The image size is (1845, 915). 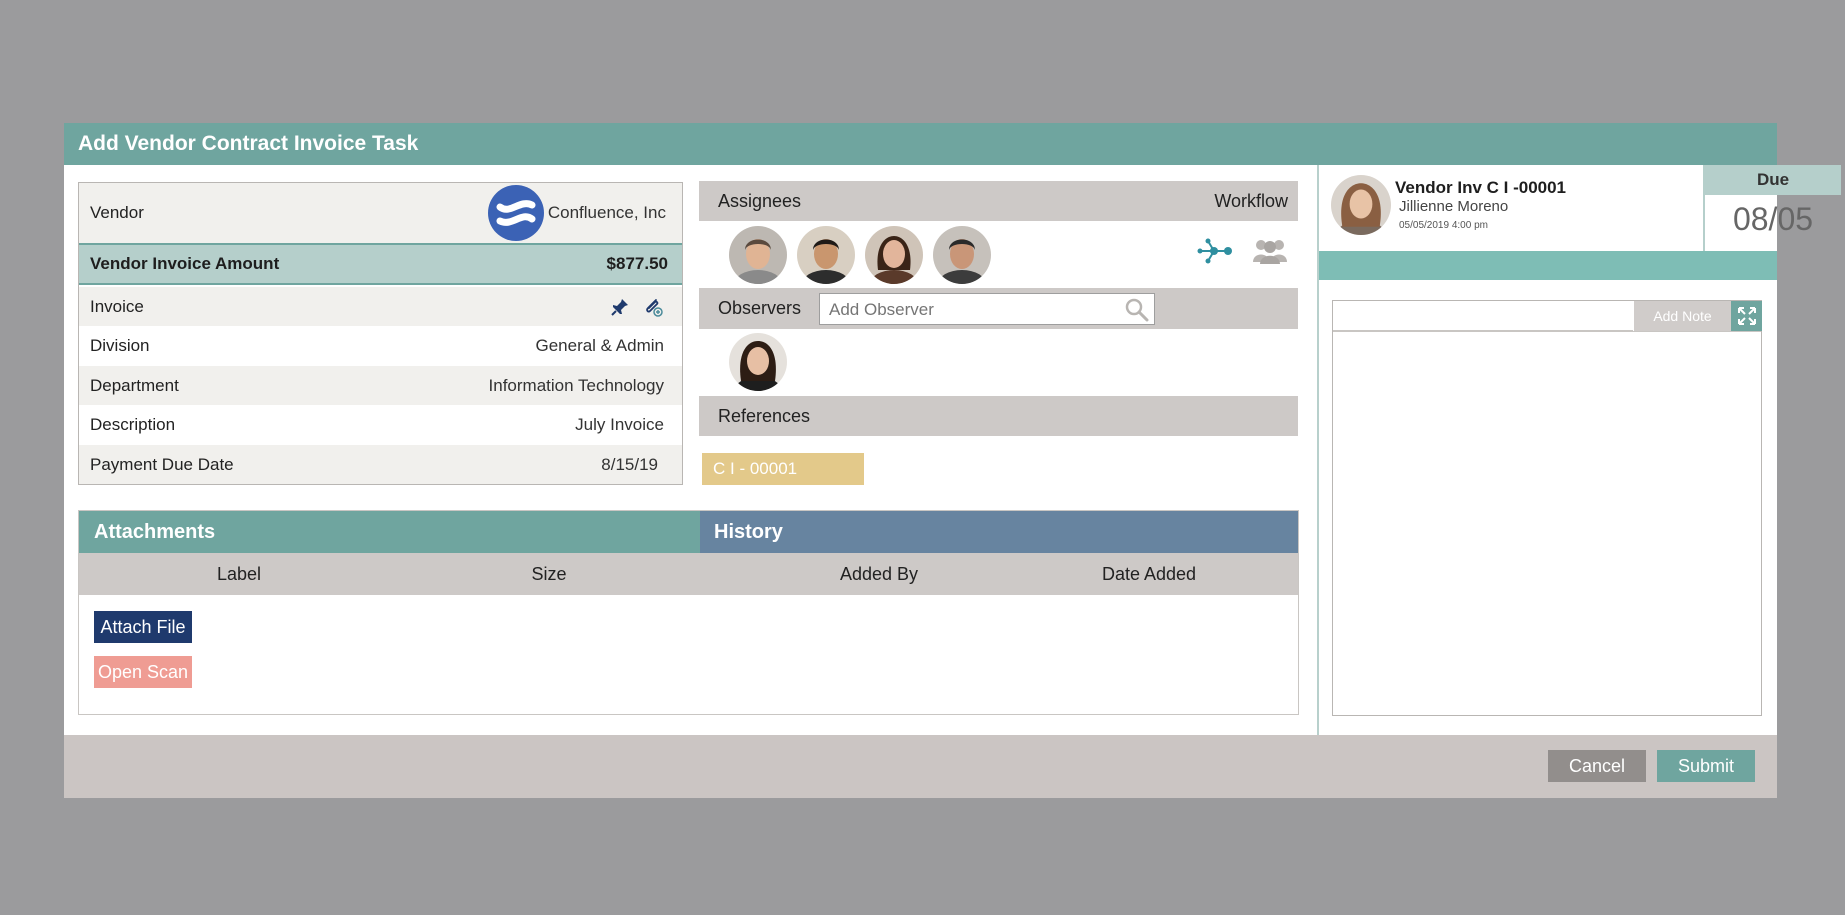 I want to click on division-row: Division General & Admin, so click(x=380, y=346).